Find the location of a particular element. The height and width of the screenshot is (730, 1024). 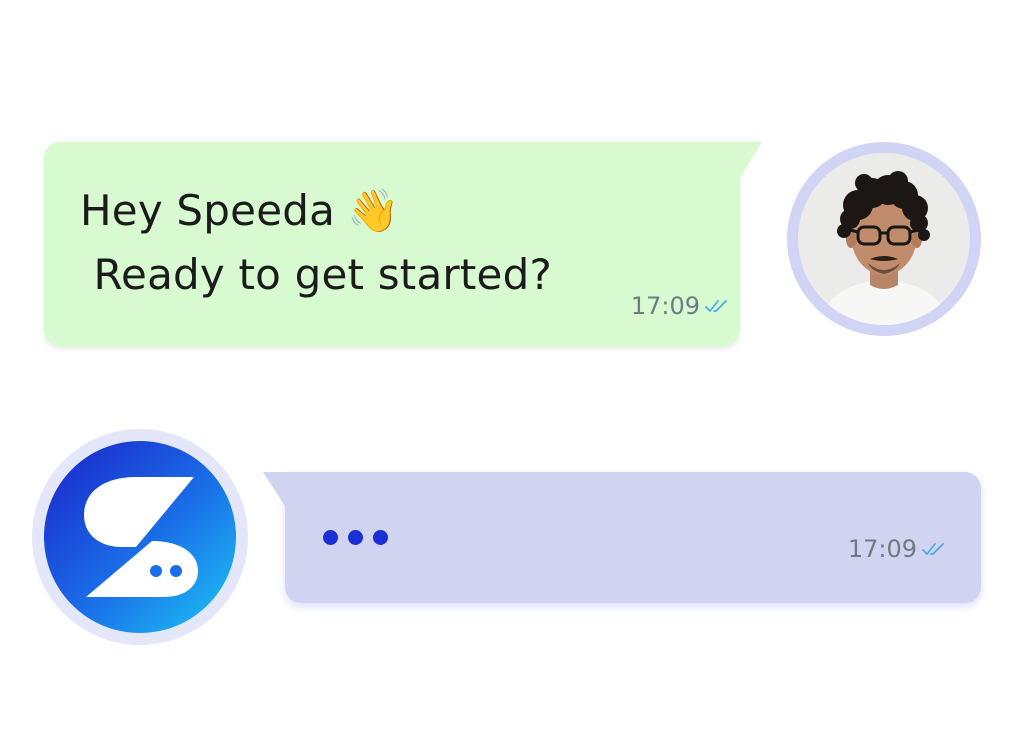

user-photo is located at coordinates (884, 239).